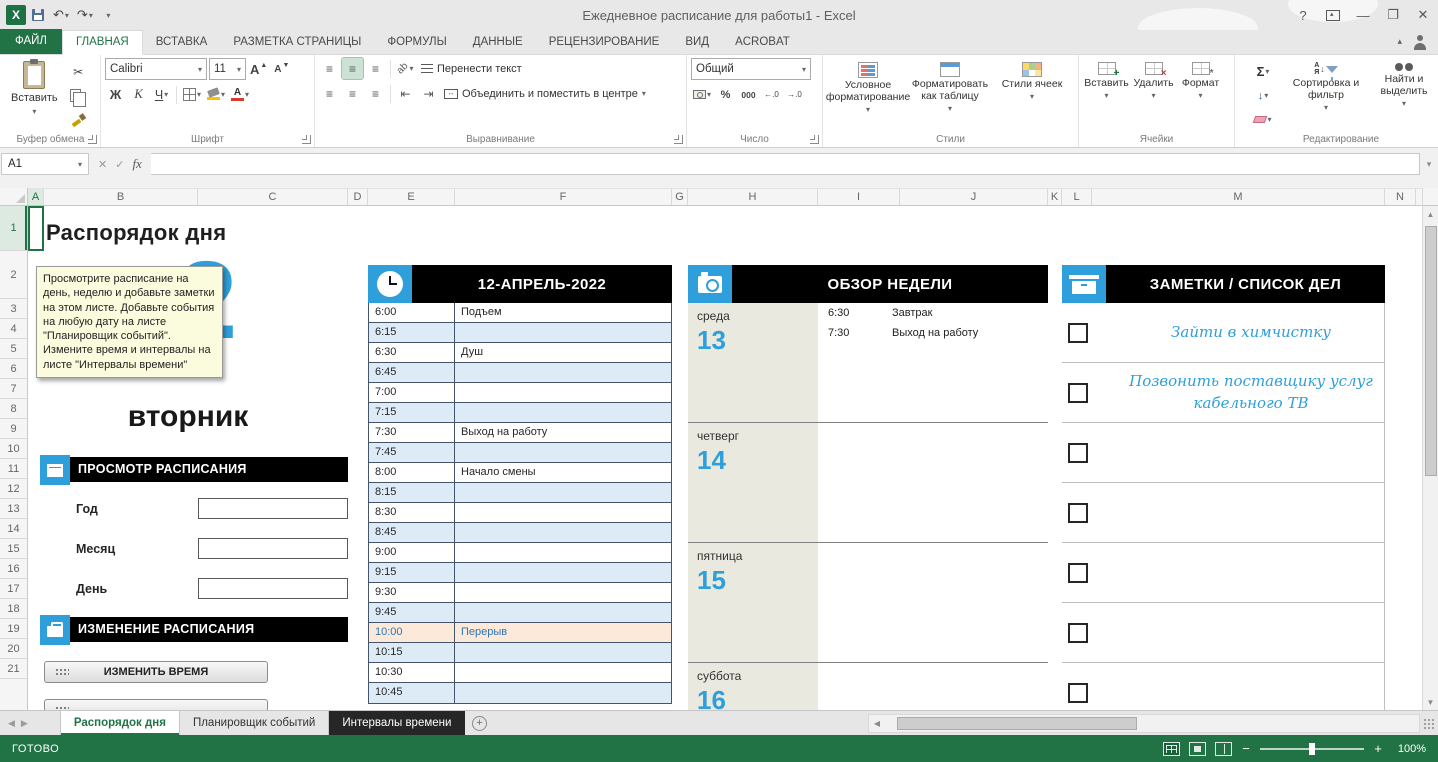  I want to click on column-header: N, so click(1400, 197).